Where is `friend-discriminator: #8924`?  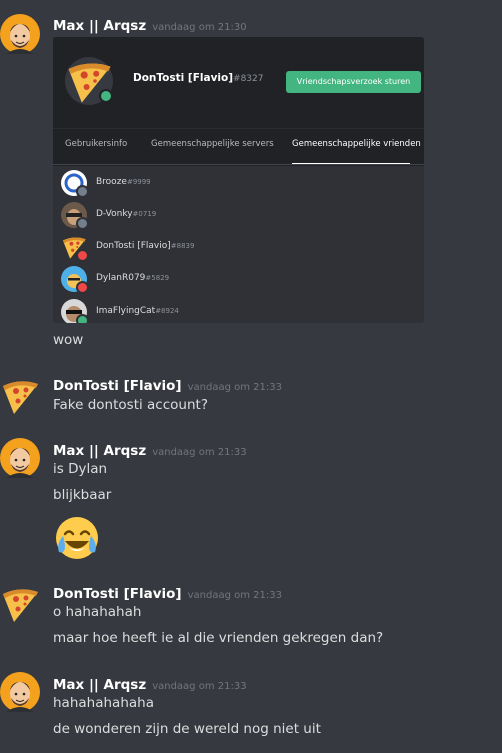 friend-discriminator: #8924 is located at coordinates (167, 311).